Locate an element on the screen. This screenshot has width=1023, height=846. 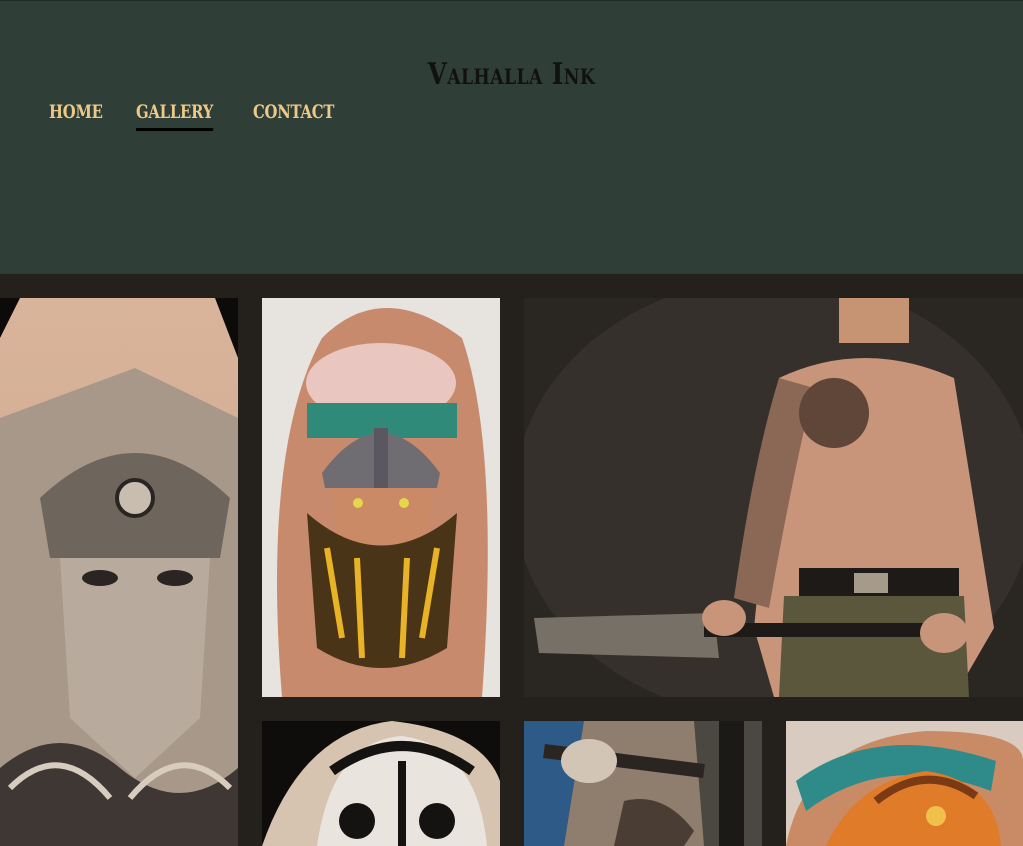
color-dragon-tattoo-image is located at coordinates (904, 783).